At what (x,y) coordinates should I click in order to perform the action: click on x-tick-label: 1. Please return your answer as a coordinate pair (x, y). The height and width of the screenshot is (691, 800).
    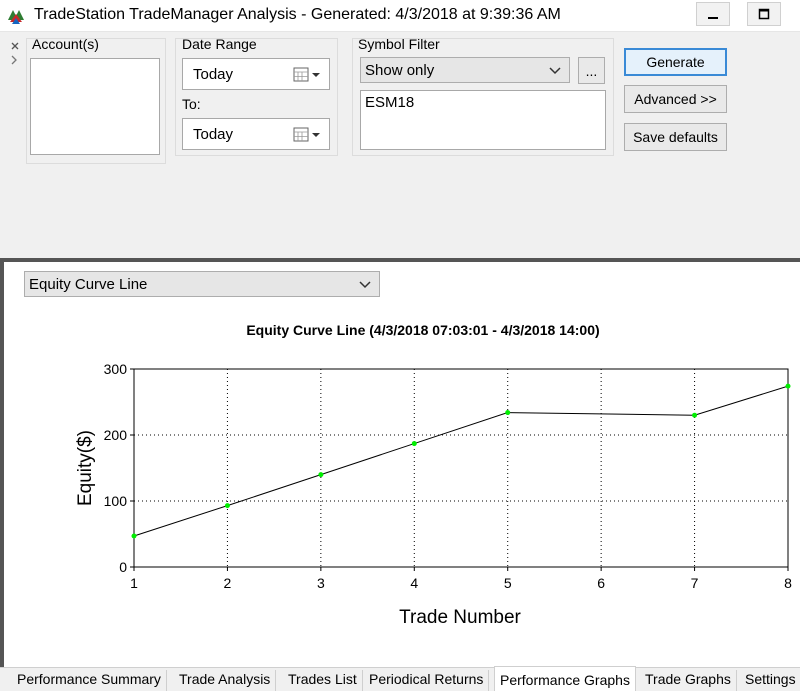
    Looking at the image, I should click on (134, 583).